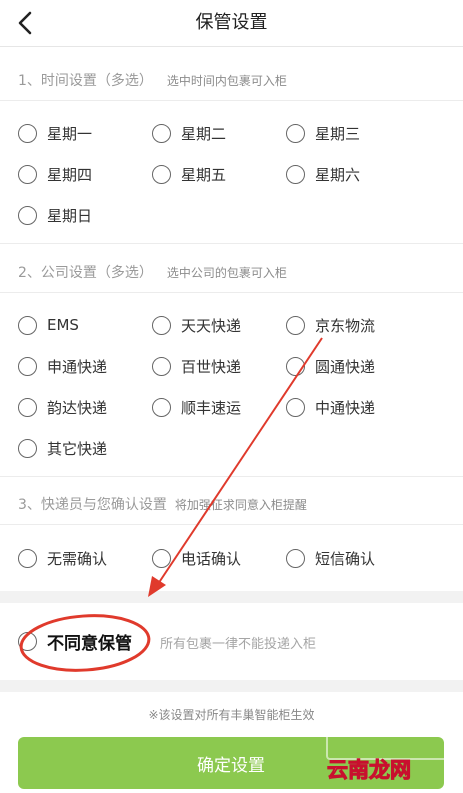 The width and height of the screenshot is (463, 793). Describe the element at coordinates (189, 133) in the screenshot. I see `option-tuesday: 星期二` at that location.